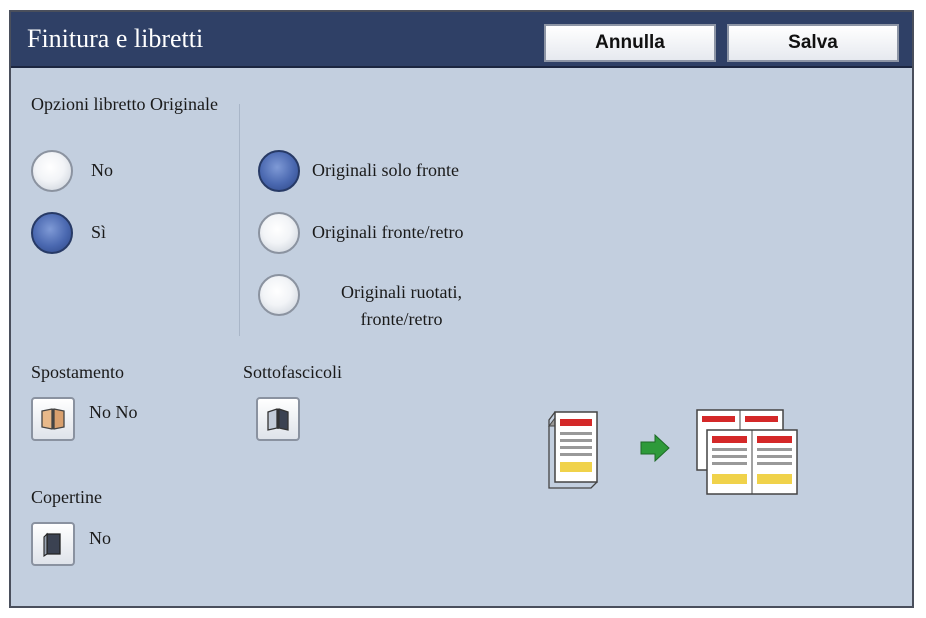 This screenshot has height=618, width=926. Describe the element at coordinates (401, 305) in the screenshot. I see `radio-rotated-two-sided-label: Originali ruotati, fronte/retro` at that location.